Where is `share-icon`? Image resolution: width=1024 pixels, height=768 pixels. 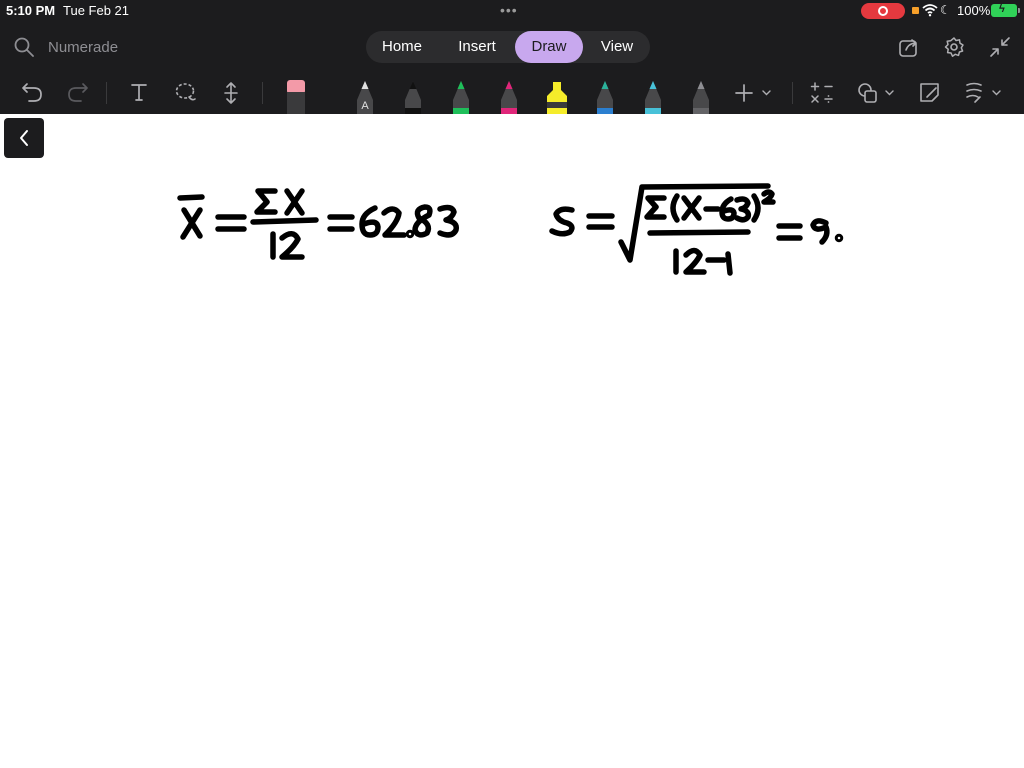
share-icon is located at coordinates (909, 47).